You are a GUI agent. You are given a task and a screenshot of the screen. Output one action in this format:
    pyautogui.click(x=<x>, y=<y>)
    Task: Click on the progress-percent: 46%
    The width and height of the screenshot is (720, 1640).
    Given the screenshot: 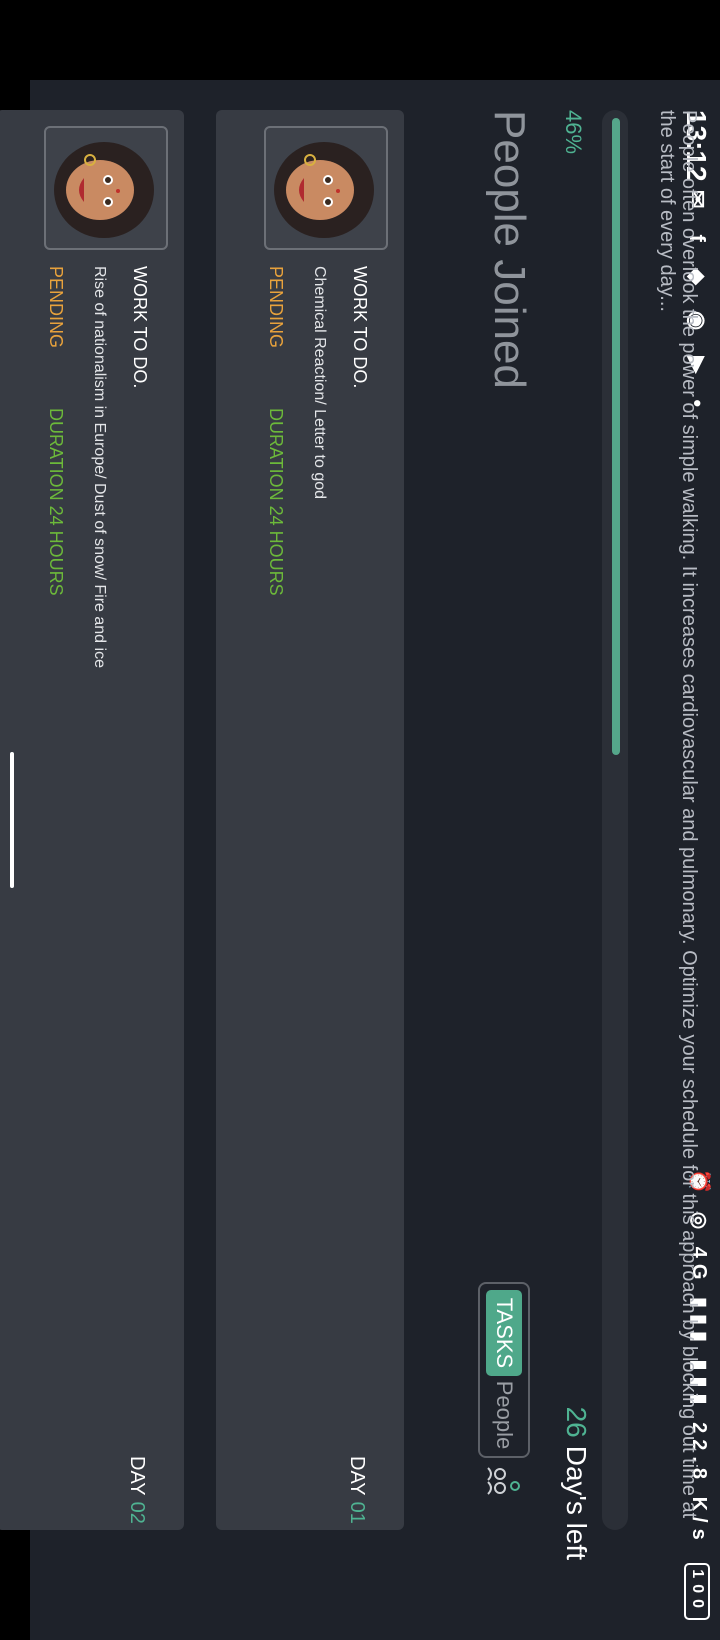 What is the action you would take?
    pyautogui.click(x=573, y=132)
    